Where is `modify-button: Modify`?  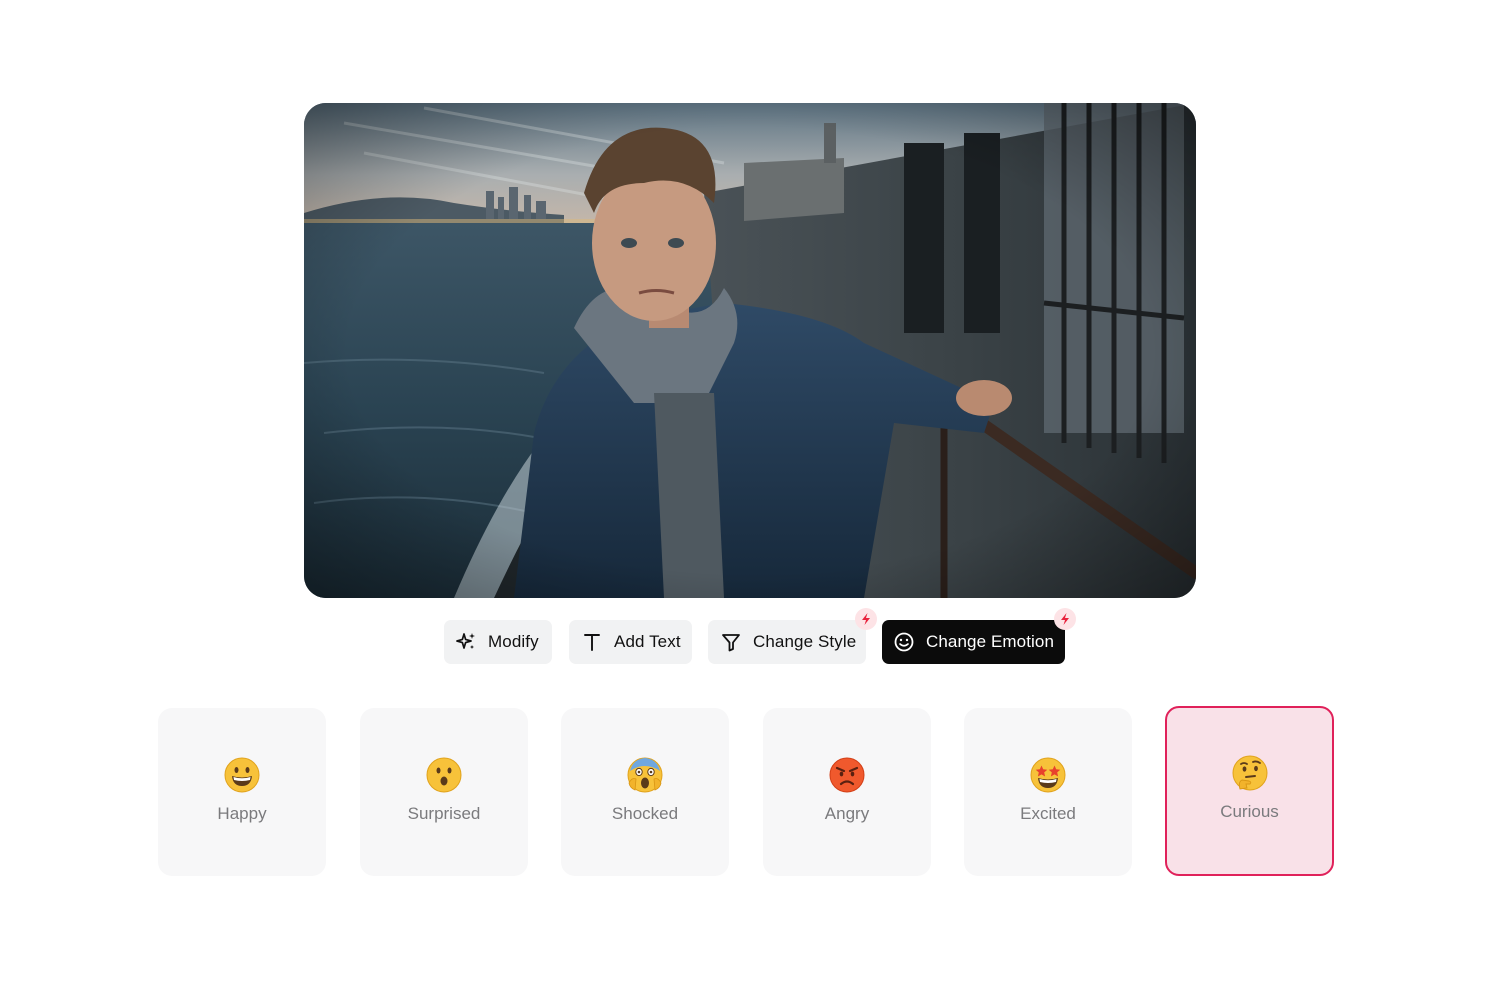 modify-button: Modify is located at coordinates (498, 642).